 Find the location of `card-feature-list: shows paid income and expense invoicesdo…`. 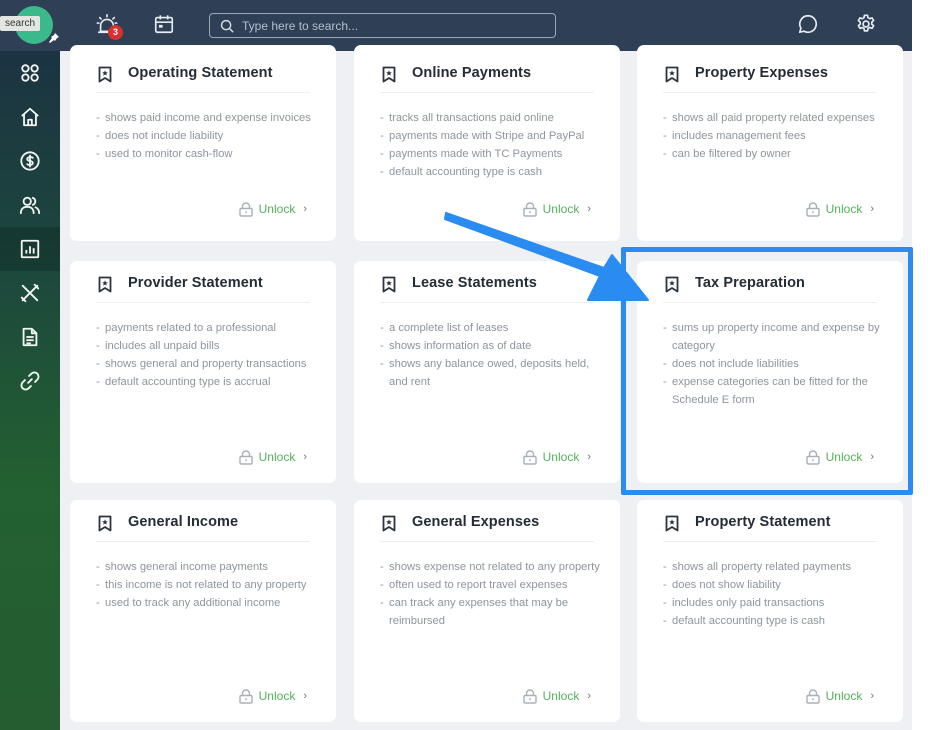

card-feature-list: shows paid income and expense invoicesdo… is located at coordinates (207, 136).